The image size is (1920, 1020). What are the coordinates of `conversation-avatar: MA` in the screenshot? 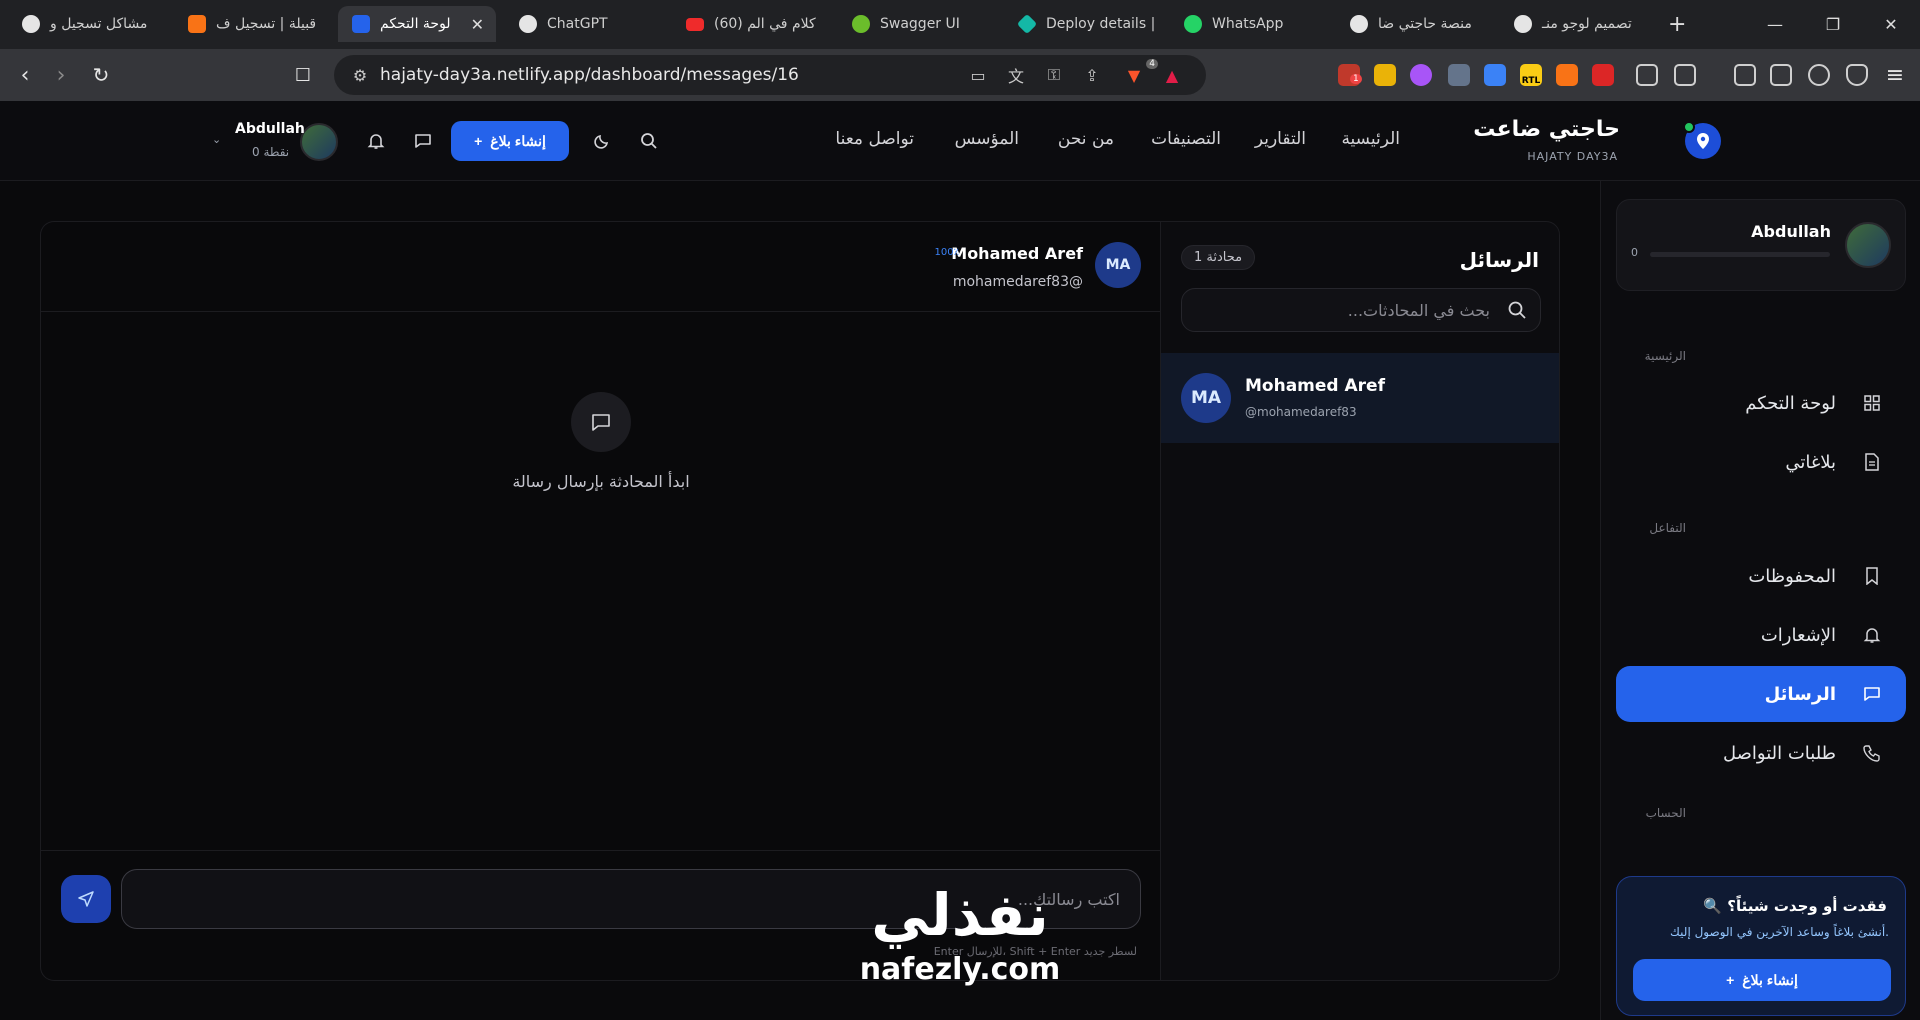 It's located at (1206, 398).